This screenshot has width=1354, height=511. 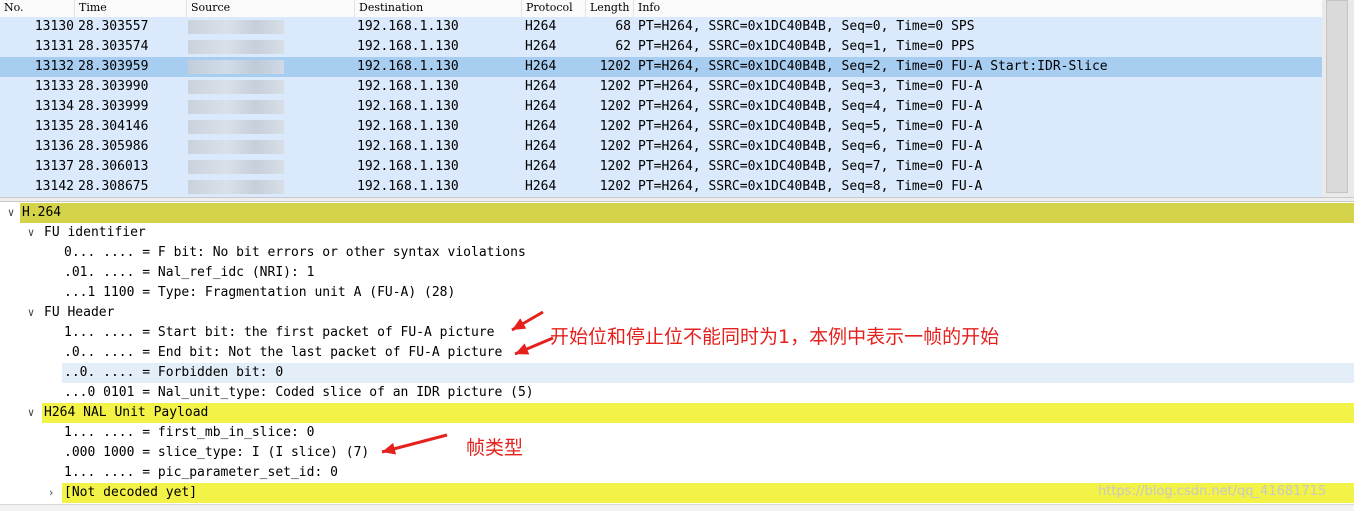 I want to click on watermark: https://blog.csdn.net/qq_41681715, so click(x=1212, y=491).